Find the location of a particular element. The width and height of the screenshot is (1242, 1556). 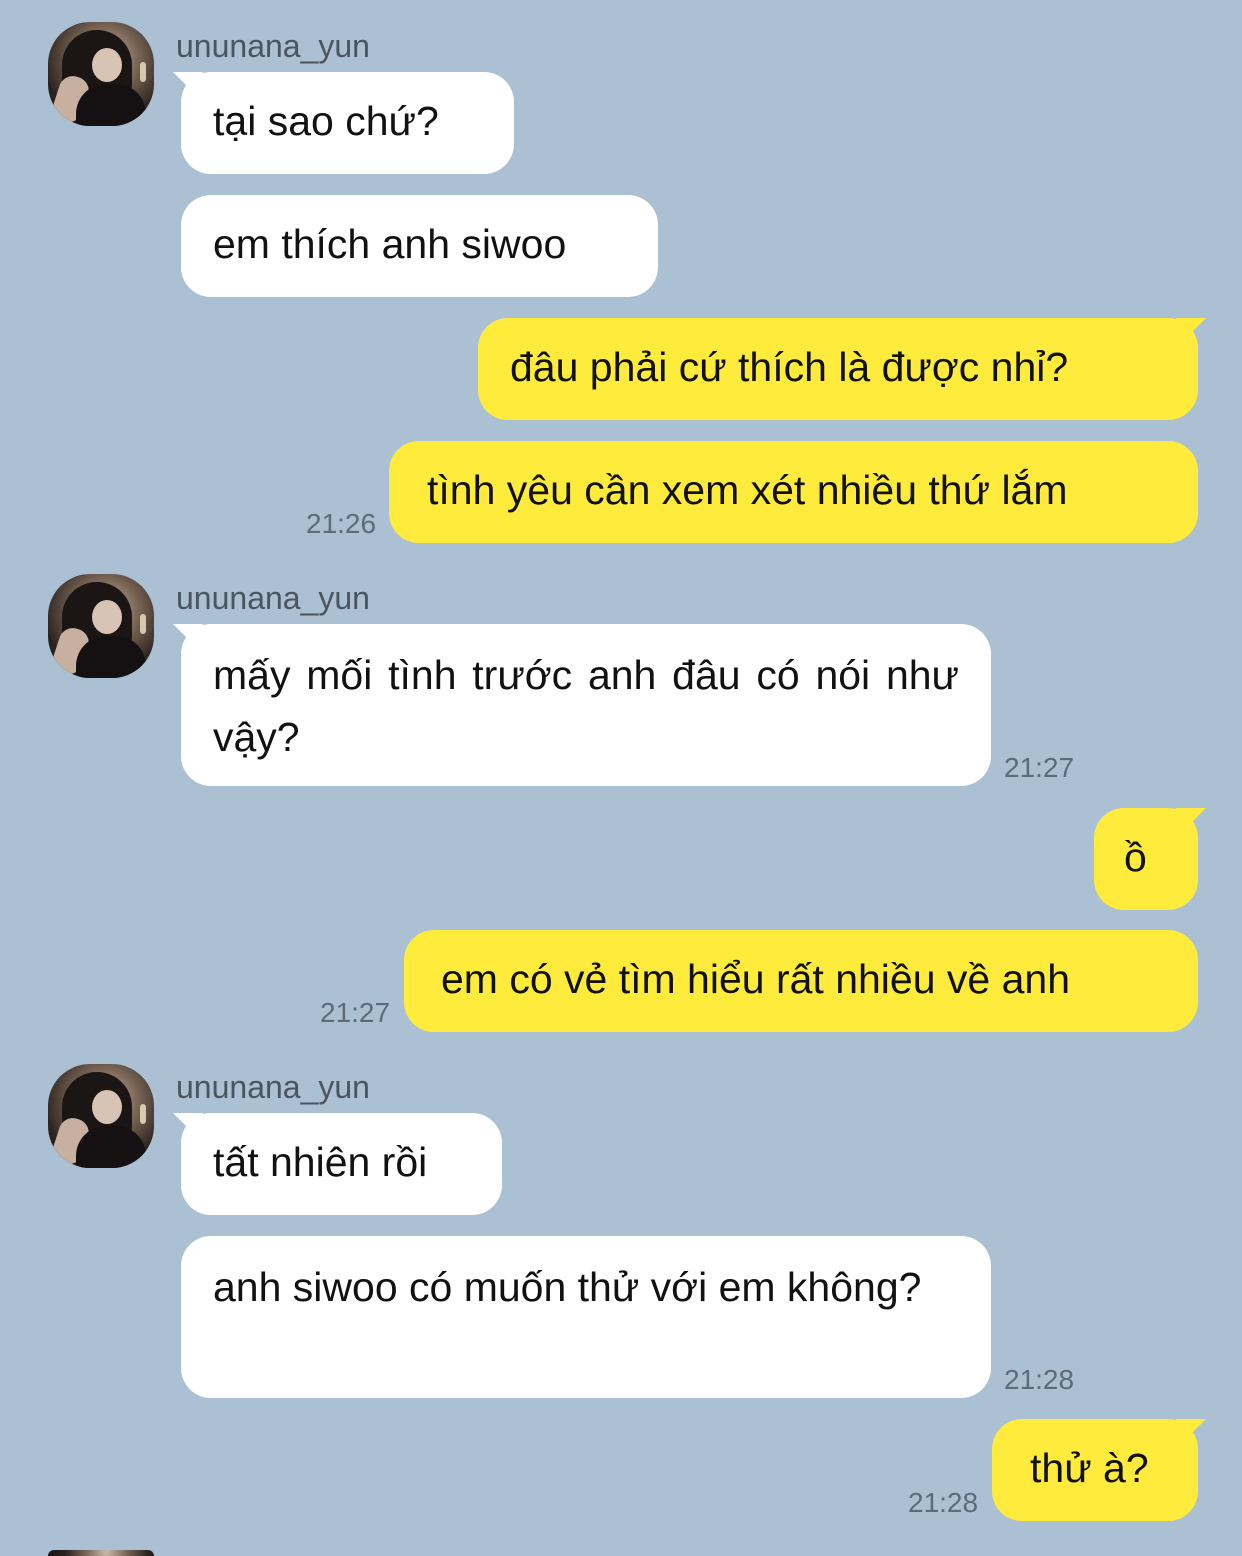

message-timestamp: 21:26 is located at coordinates (341, 523).